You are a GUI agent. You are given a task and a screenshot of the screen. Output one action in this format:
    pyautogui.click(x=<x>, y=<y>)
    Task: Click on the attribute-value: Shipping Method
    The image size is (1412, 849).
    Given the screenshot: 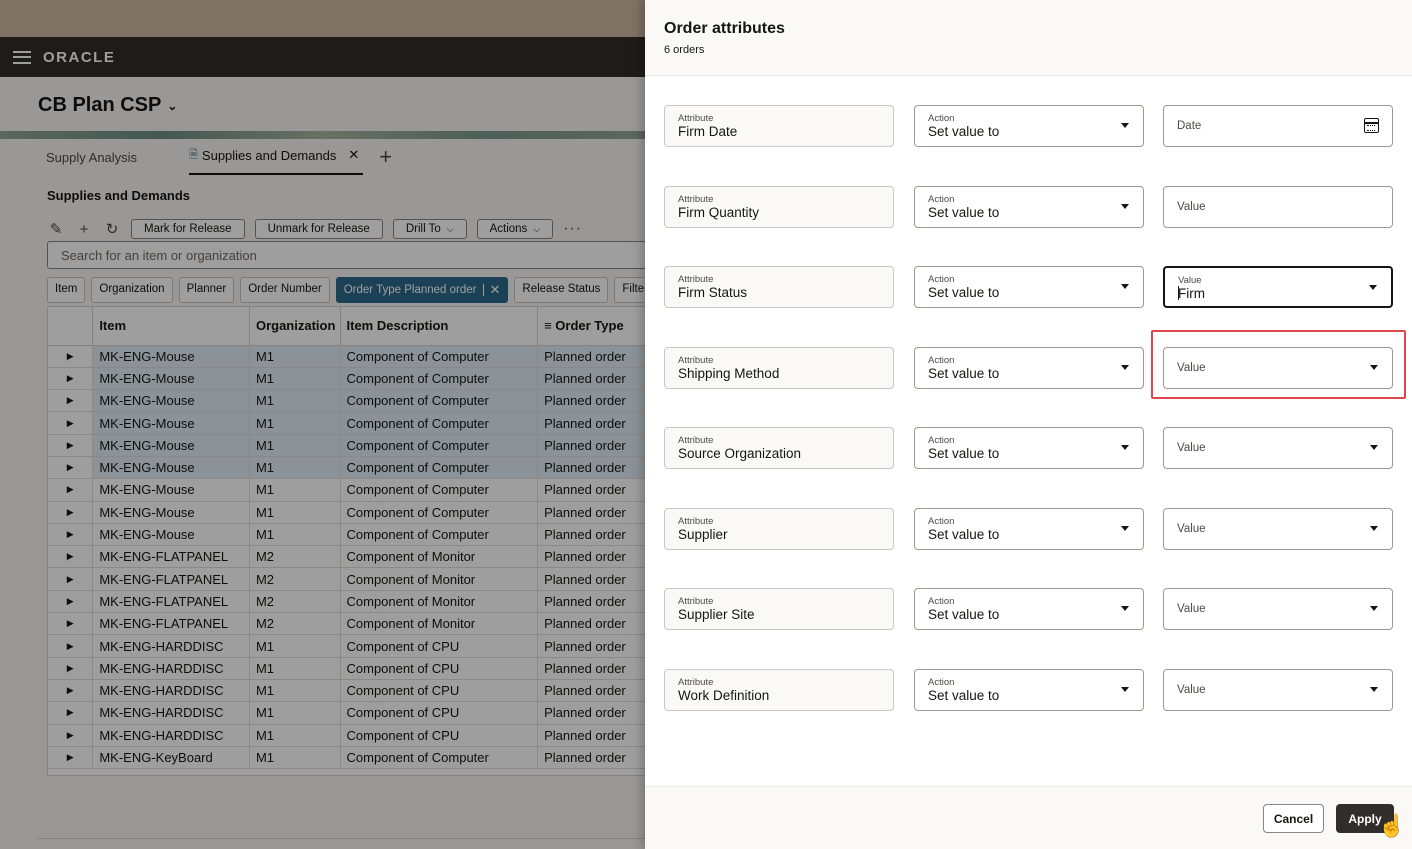 What is the action you would take?
    pyautogui.click(x=729, y=373)
    